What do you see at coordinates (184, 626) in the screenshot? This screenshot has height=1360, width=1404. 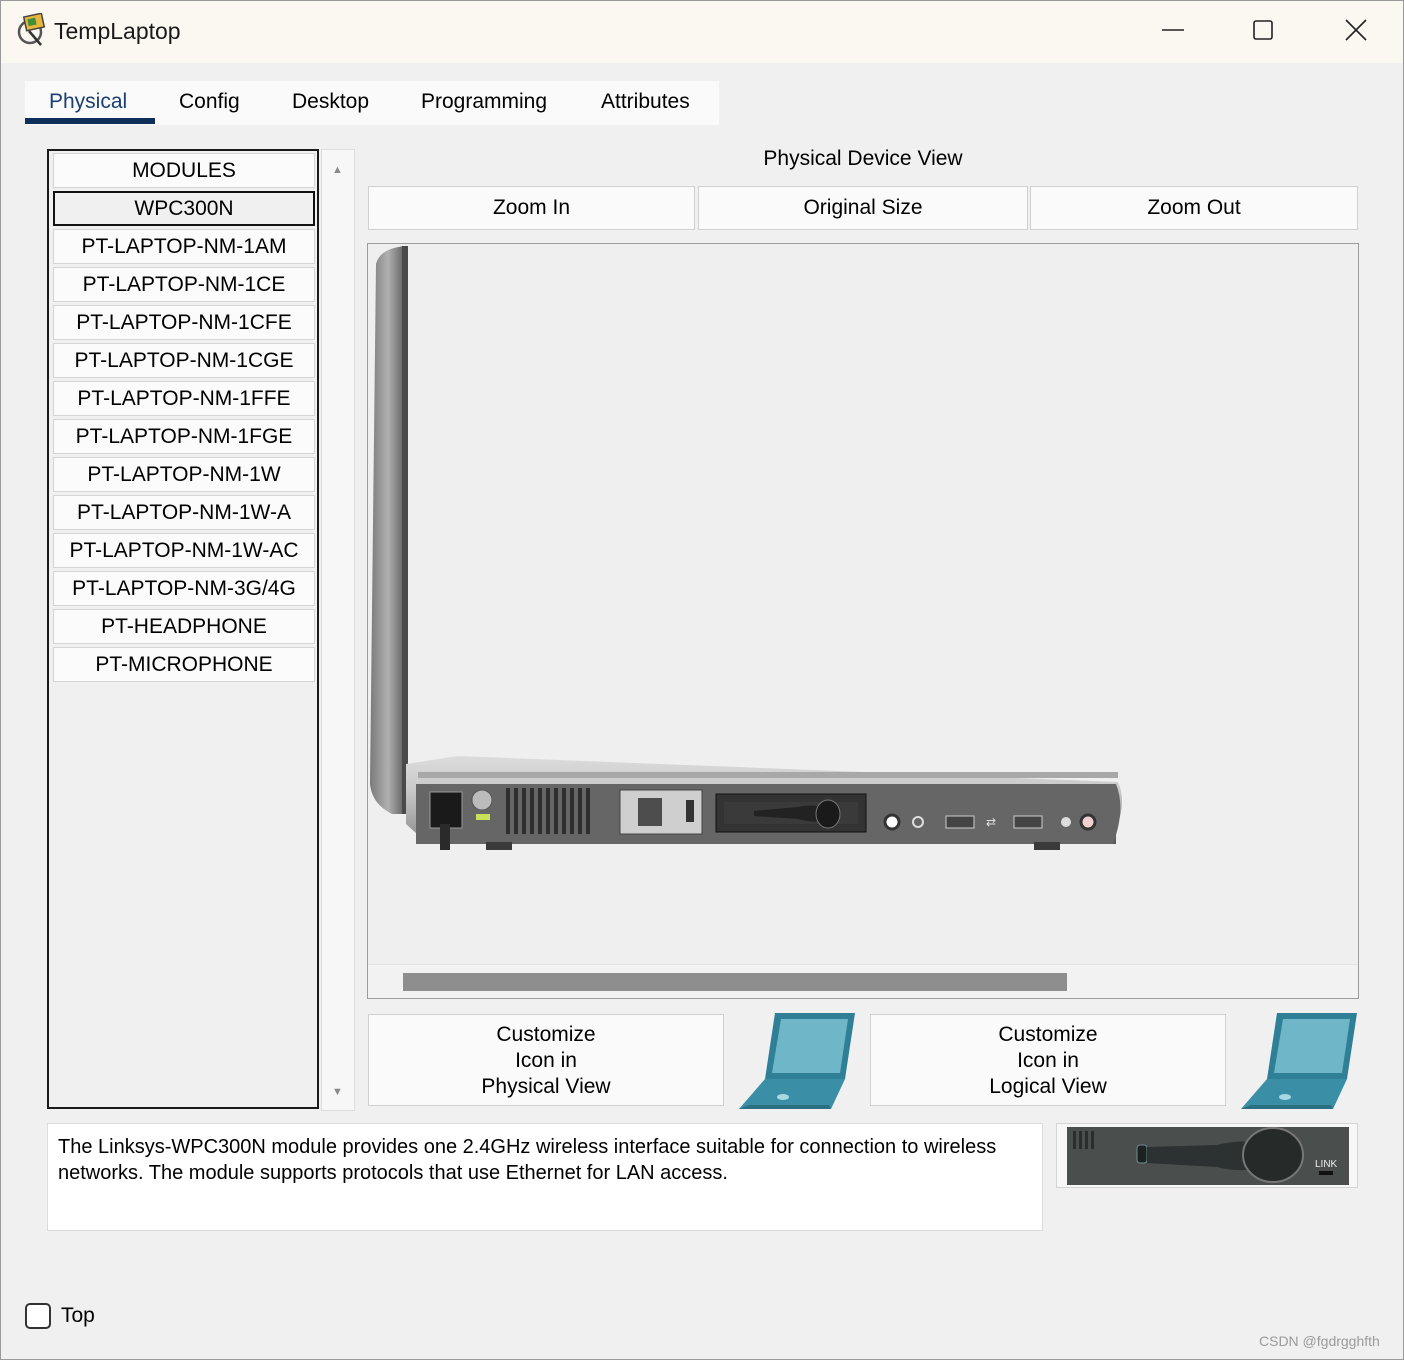 I see `module-item: PT-HEADPHONE` at bounding box center [184, 626].